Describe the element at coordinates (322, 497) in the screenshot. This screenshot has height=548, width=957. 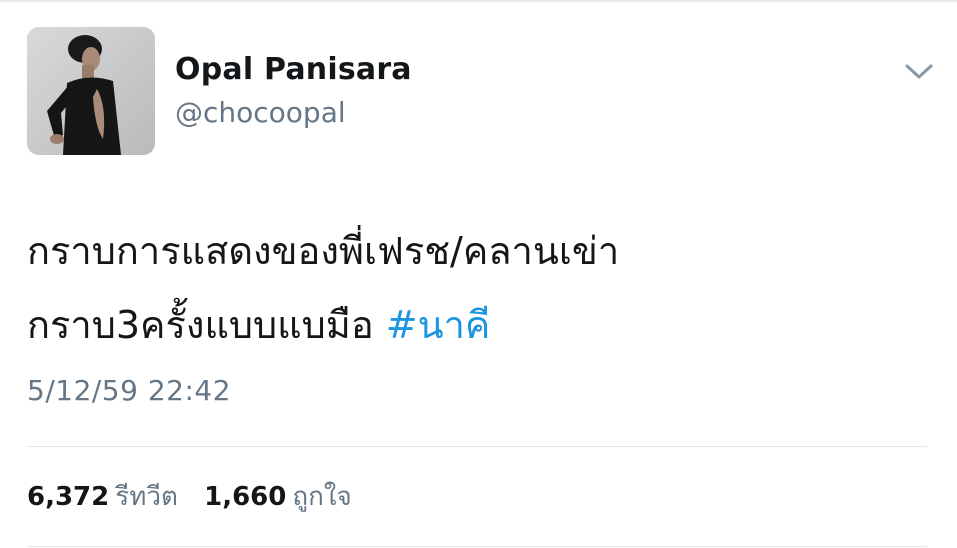
I see `likes-label: ถูกใจ` at that location.